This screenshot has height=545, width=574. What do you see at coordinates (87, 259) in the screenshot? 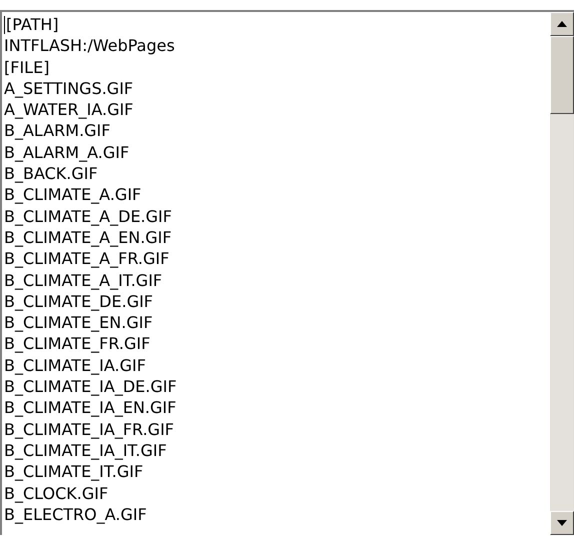
I see `text-line: B_CLIMATE_A_FR.GIF` at bounding box center [87, 259].